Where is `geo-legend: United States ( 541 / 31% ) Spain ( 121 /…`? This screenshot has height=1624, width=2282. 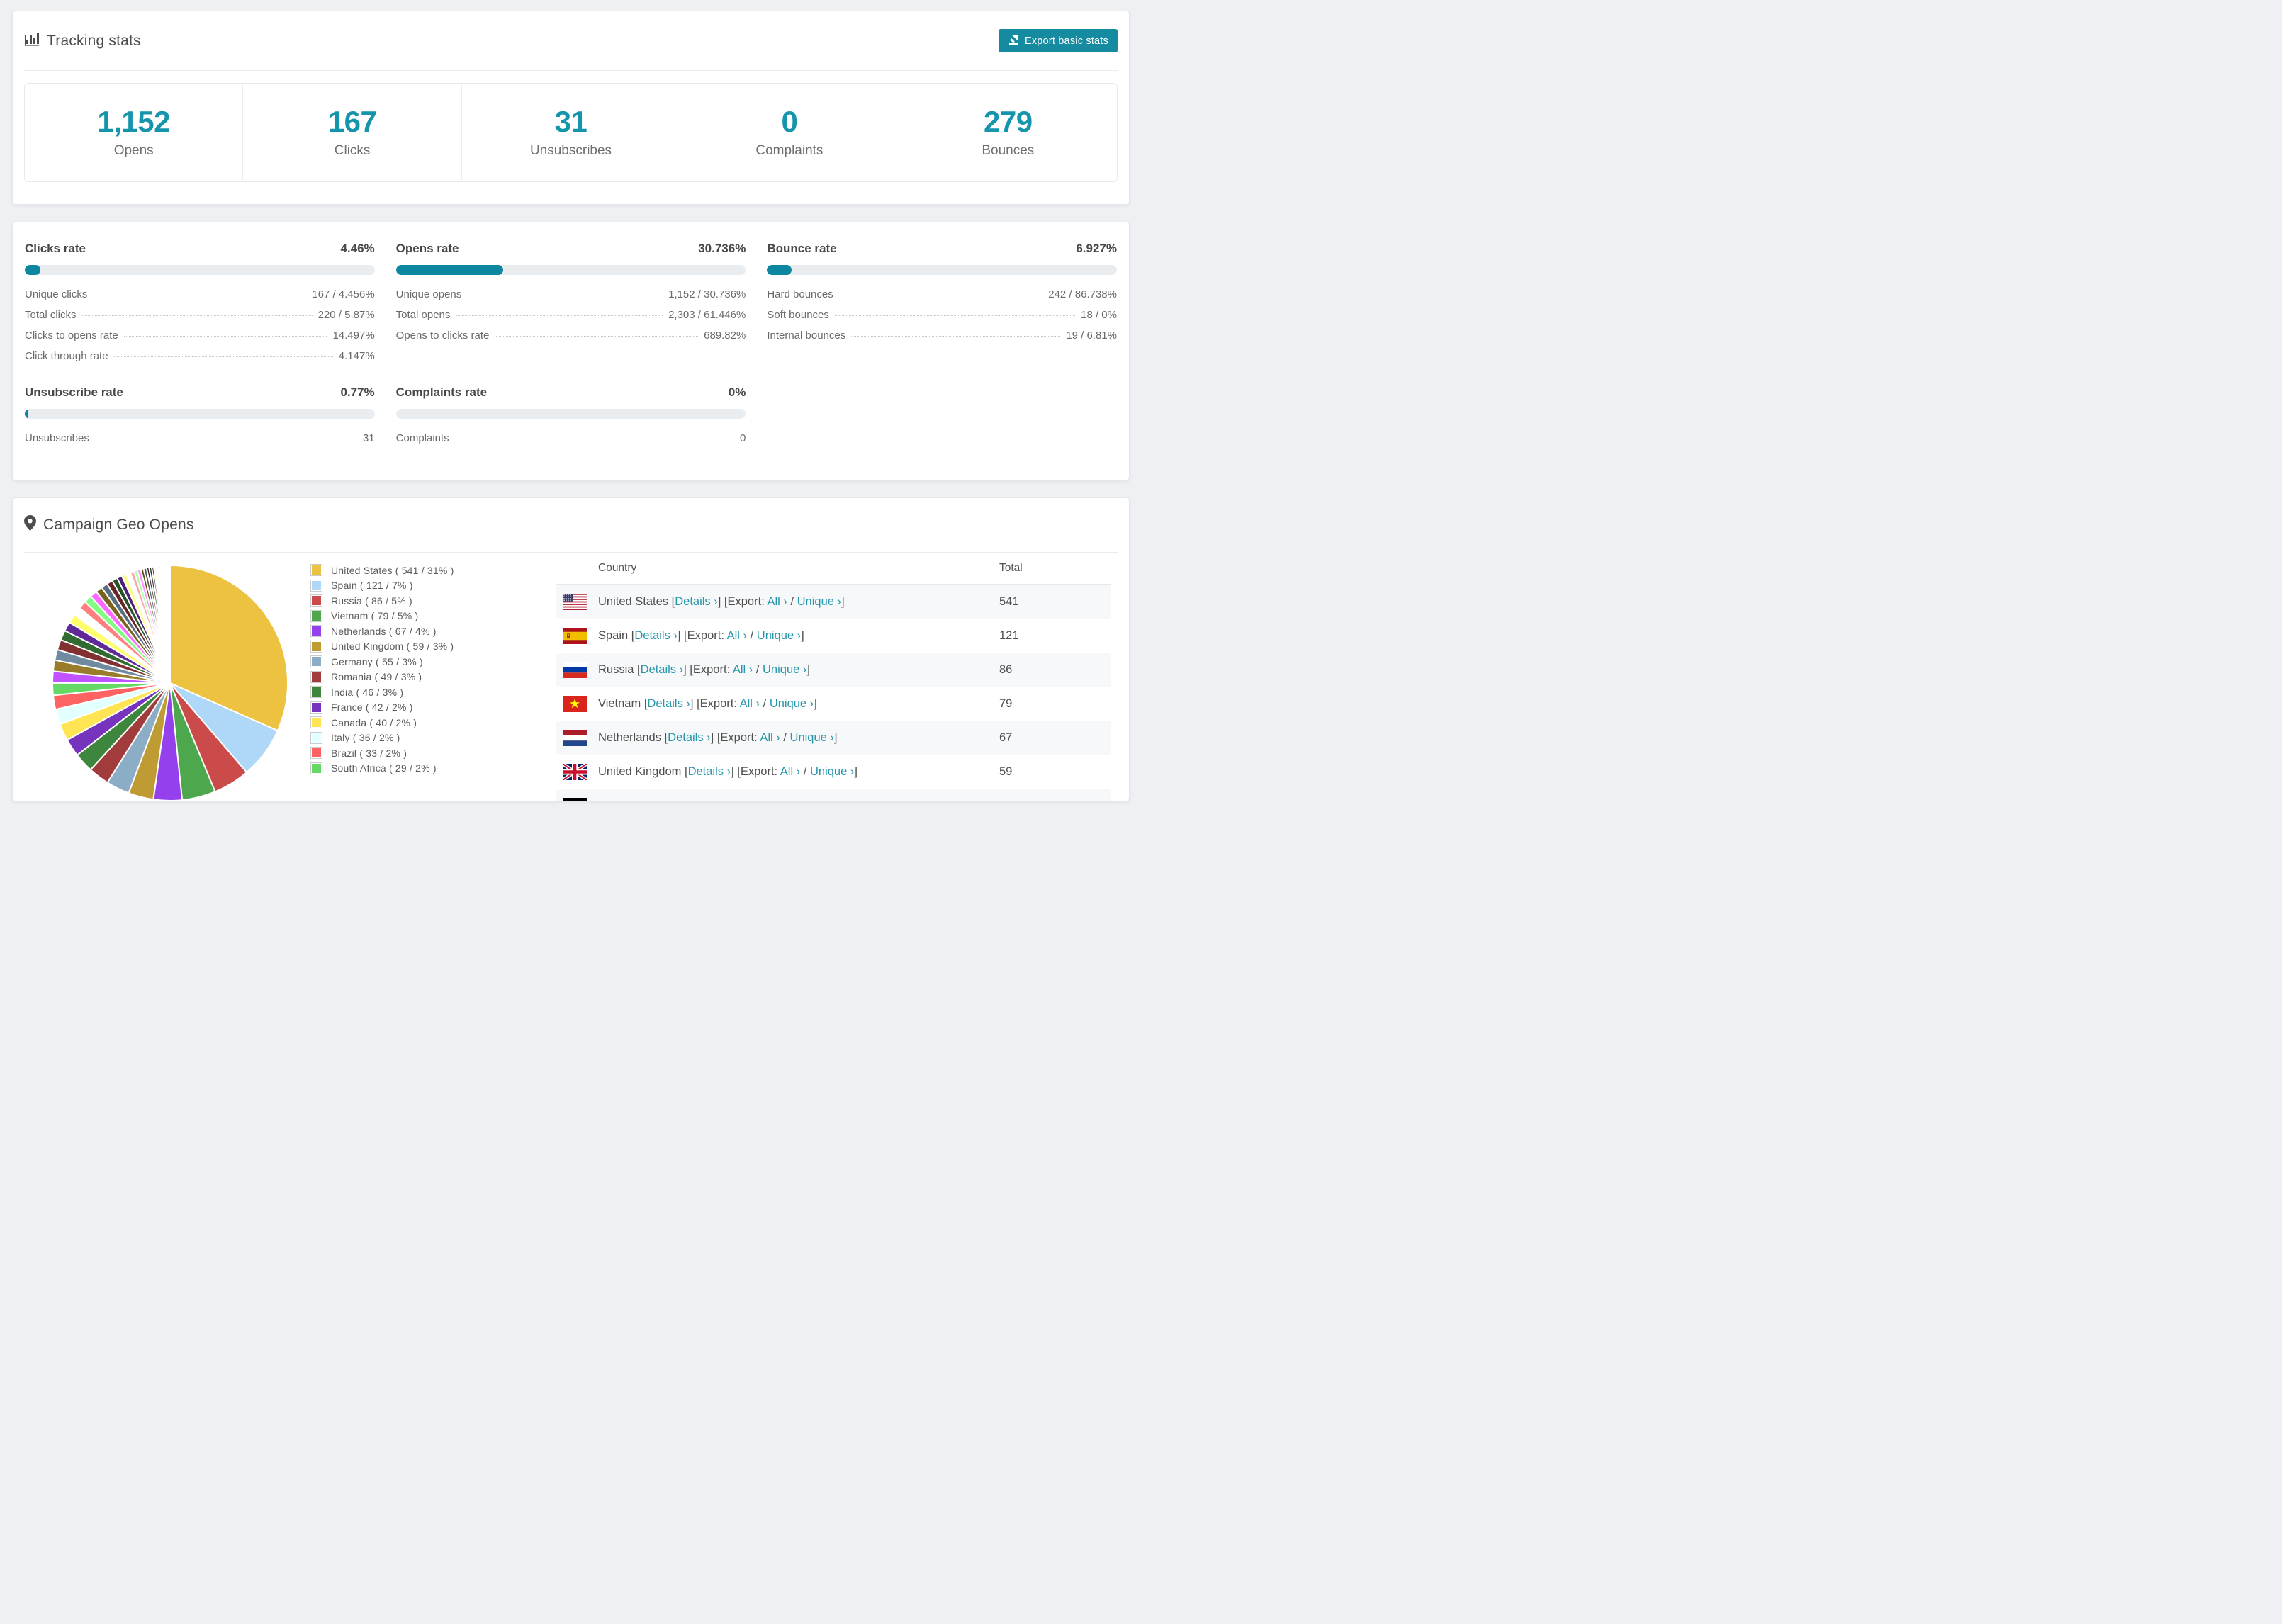
geo-legend: United States ( 541 / 31% ) Spain ( 121 /… is located at coordinates (423, 682).